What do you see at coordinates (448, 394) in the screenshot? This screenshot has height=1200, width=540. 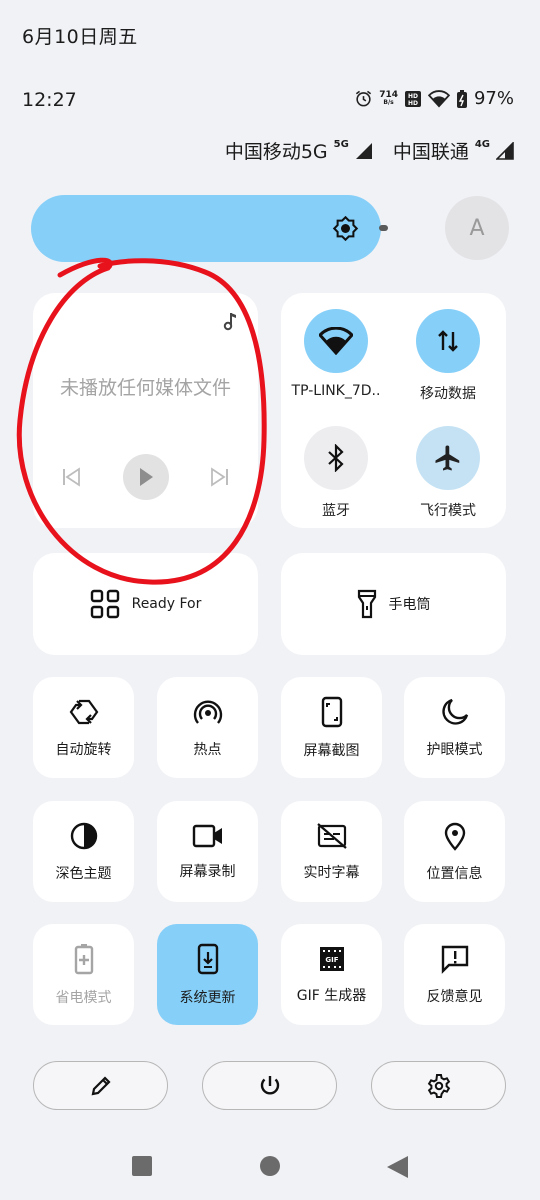 I see `tile-label: 移动数据` at bounding box center [448, 394].